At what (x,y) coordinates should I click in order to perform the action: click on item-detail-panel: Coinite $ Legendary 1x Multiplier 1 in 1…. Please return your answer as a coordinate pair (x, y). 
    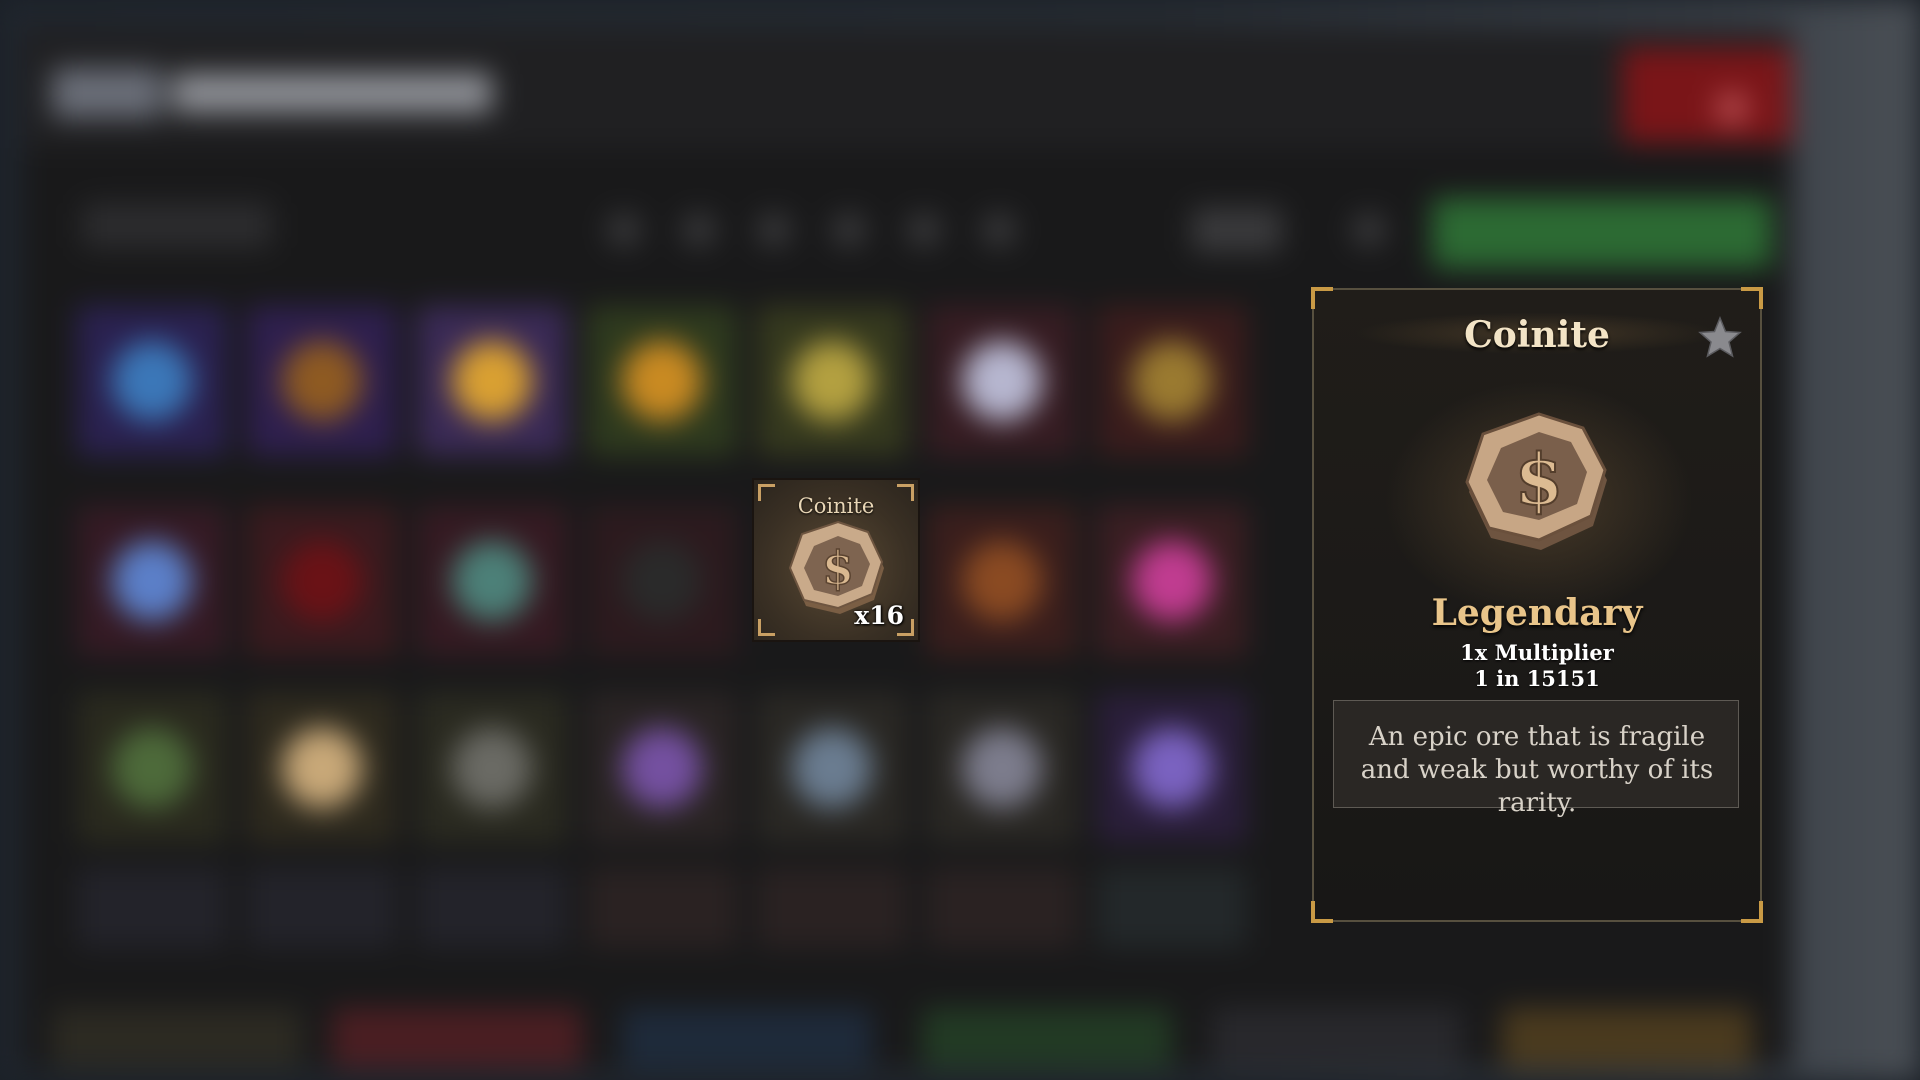
    Looking at the image, I should click on (1537, 605).